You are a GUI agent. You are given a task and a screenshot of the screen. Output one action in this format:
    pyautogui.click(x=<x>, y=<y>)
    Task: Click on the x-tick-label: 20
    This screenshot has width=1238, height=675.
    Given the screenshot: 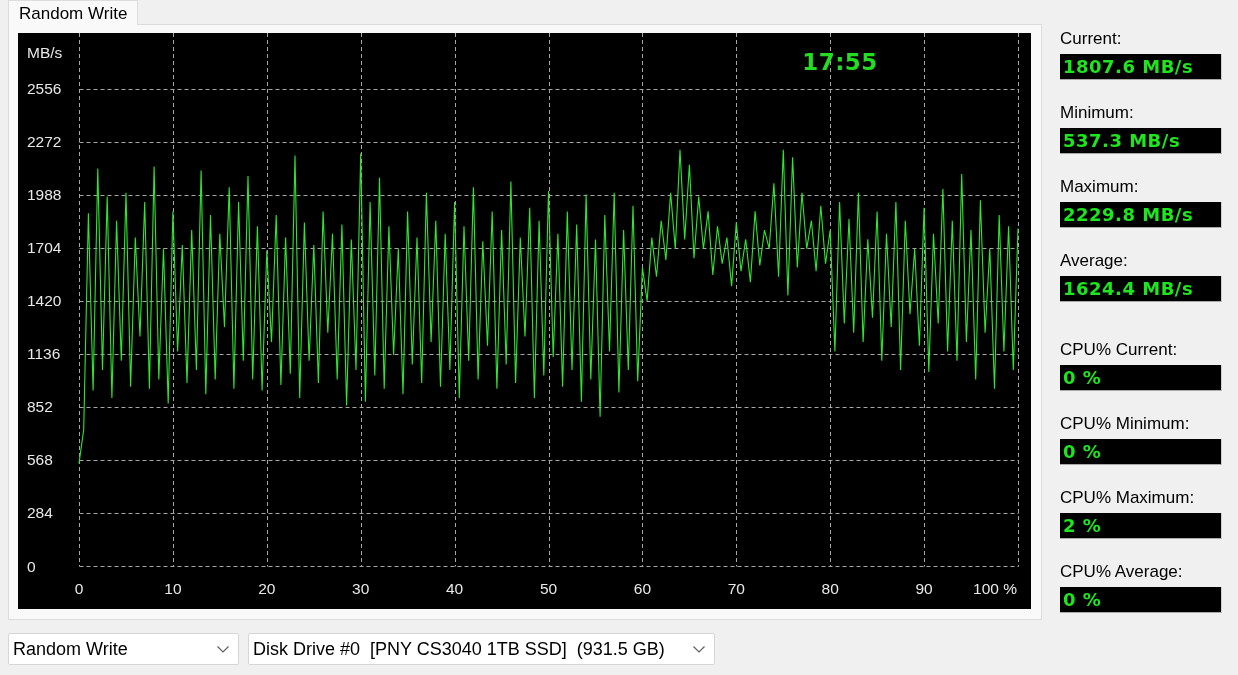 What is the action you would take?
    pyautogui.click(x=267, y=588)
    